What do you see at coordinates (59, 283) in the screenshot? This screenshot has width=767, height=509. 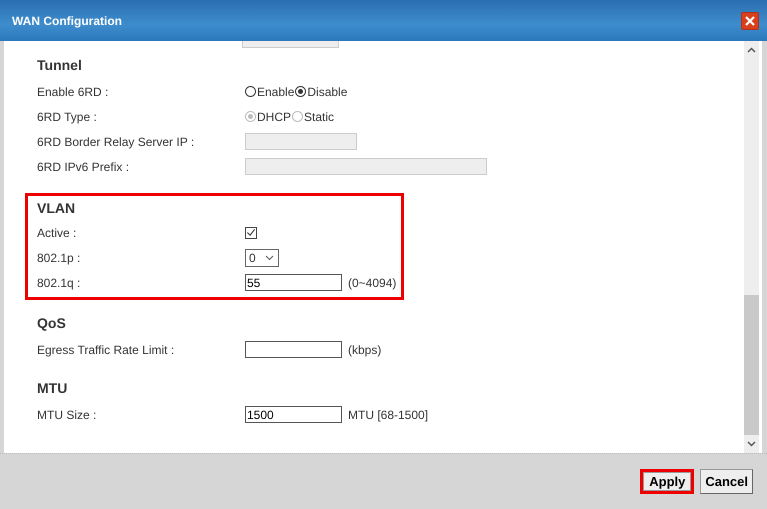 I see `field-label: 802.1q :` at bounding box center [59, 283].